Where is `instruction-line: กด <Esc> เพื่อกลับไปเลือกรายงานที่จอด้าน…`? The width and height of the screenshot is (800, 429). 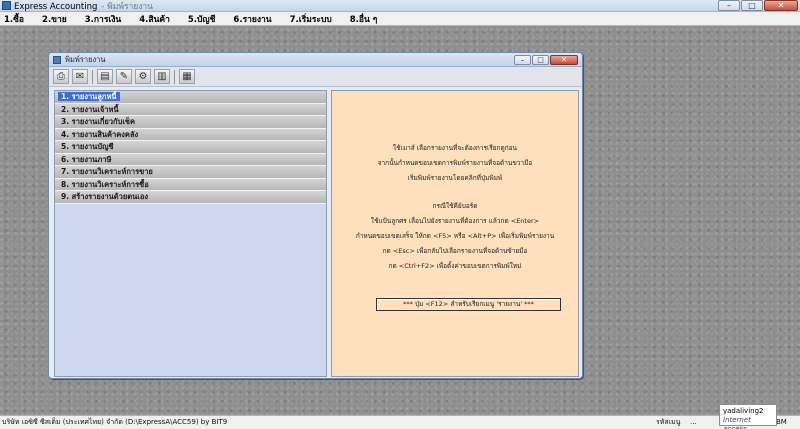
instruction-line: กด <Esc> เพื่อกลับไปเลือกรายงานที่จอด้าน… is located at coordinates (455, 251).